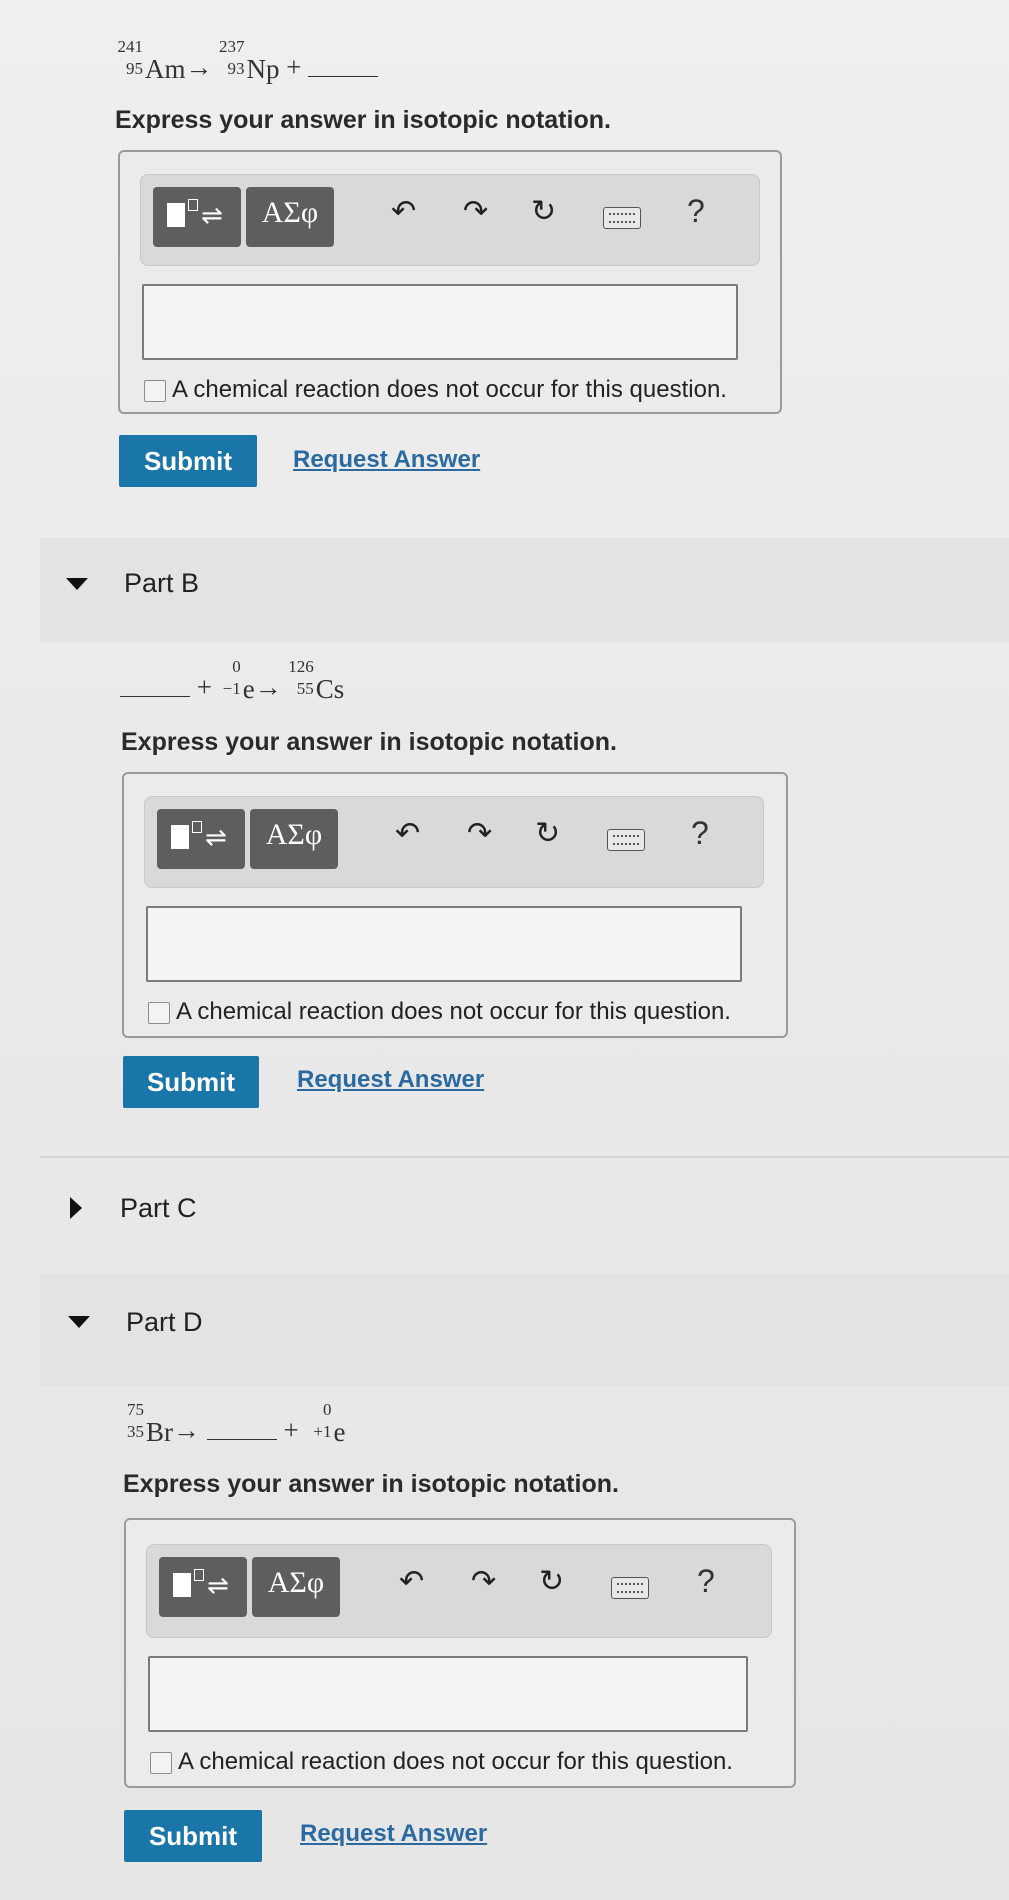 Image resolution: width=1009 pixels, height=1900 pixels. What do you see at coordinates (316, 681) in the screenshot?
I see `isotope-cs: 126 55 Cs` at bounding box center [316, 681].